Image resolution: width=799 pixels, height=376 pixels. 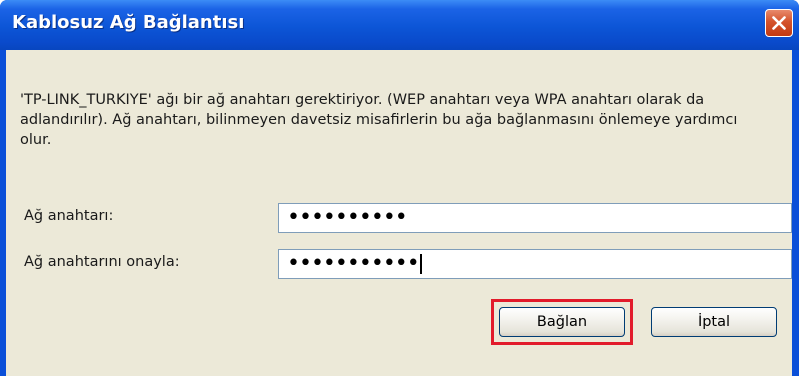 What do you see at coordinates (347, 217) in the screenshot?
I see `network-key-value: ••••••••••` at bounding box center [347, 217].